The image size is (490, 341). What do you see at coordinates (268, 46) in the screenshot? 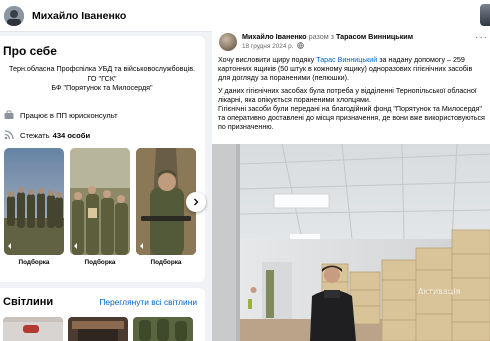
I see `post-date: 18 грудня 2024 р.` at bounding box center [268, 46].